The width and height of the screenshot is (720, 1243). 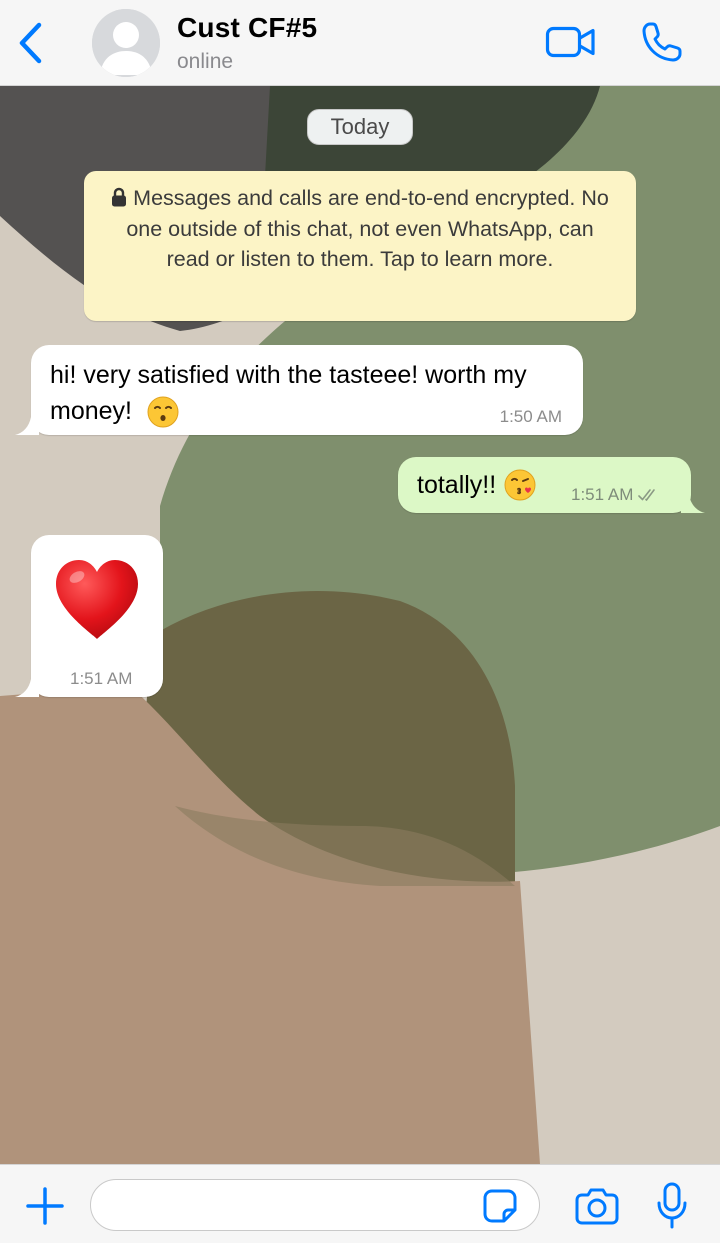 I want to click on red-heart-icon, so click(x=97, y=599).